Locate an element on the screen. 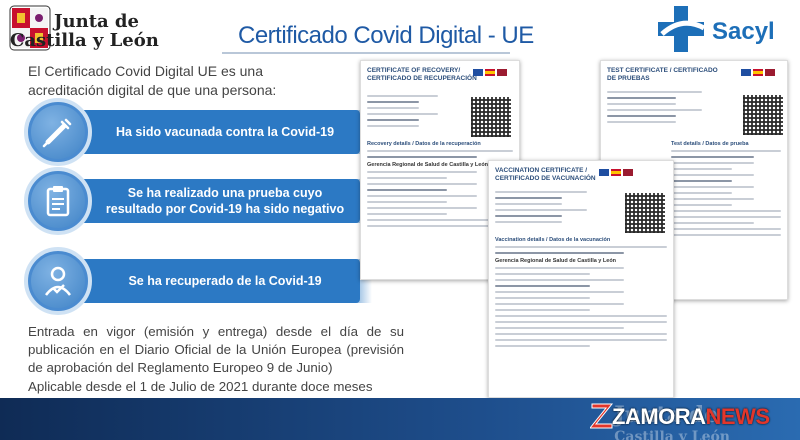 This screenshot has width=800, height=440. brand-right: NEWS is located at coordinates (738, 416).